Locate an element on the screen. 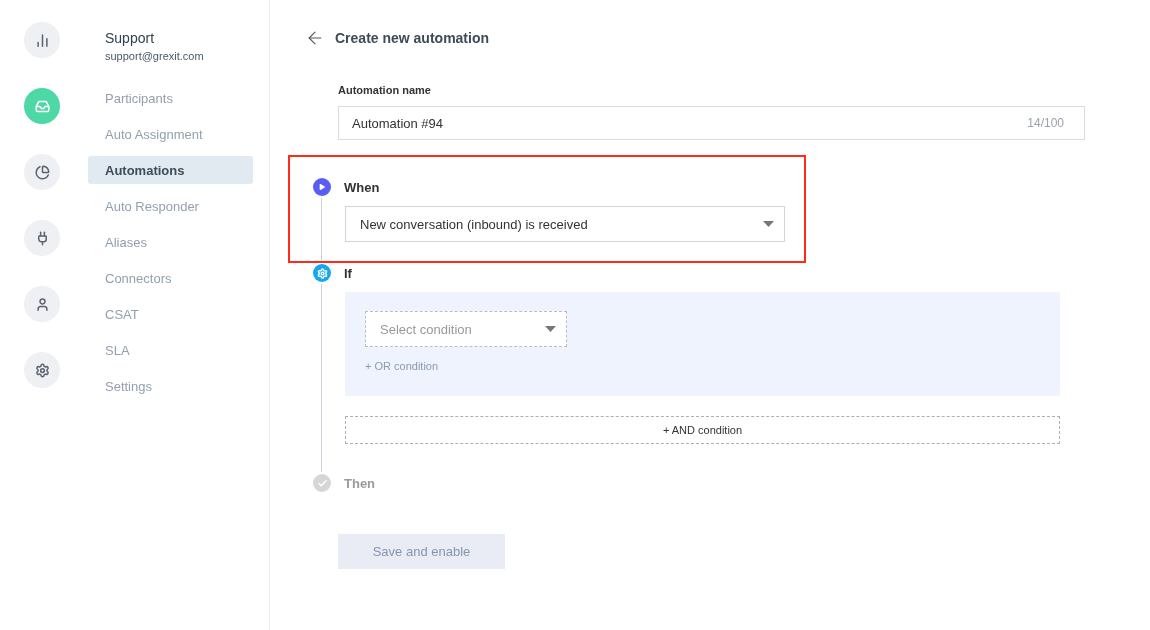  sidebar-item: Auto Assignment is located at coordinates (170, 134).